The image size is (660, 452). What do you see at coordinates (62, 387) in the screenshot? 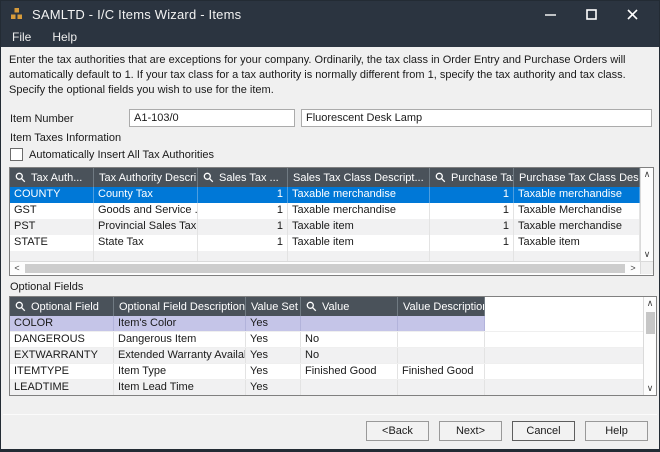
I see `table-cell: LEADTIME` at bounding box center [62, 387].